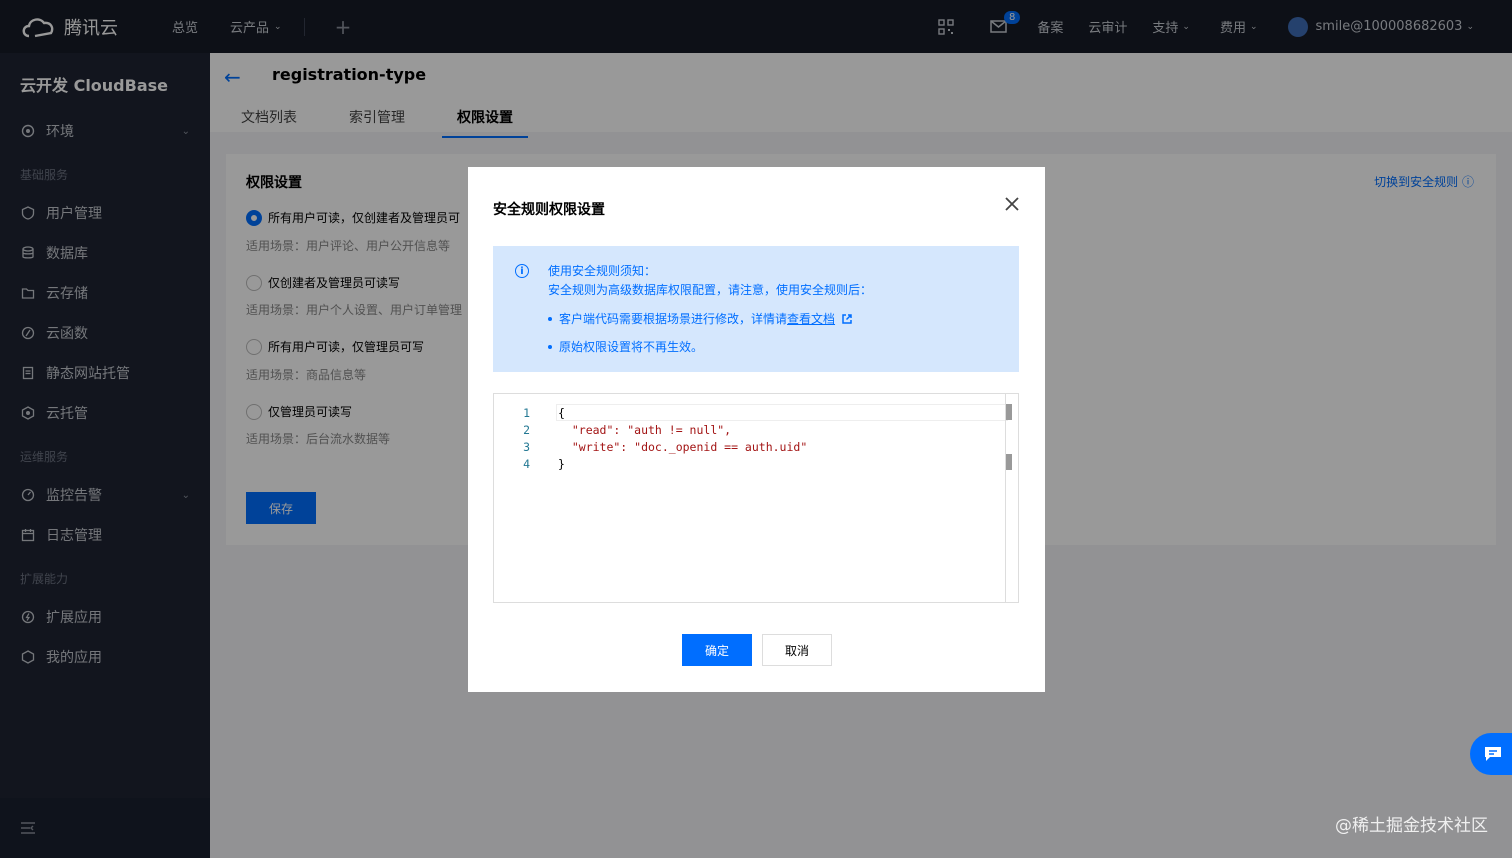 The height and width of the screenshot is (858, 1512). Describe the element at coordinates (717, 650) in the screenshot. I see `confirm-button: 确定` at that location.